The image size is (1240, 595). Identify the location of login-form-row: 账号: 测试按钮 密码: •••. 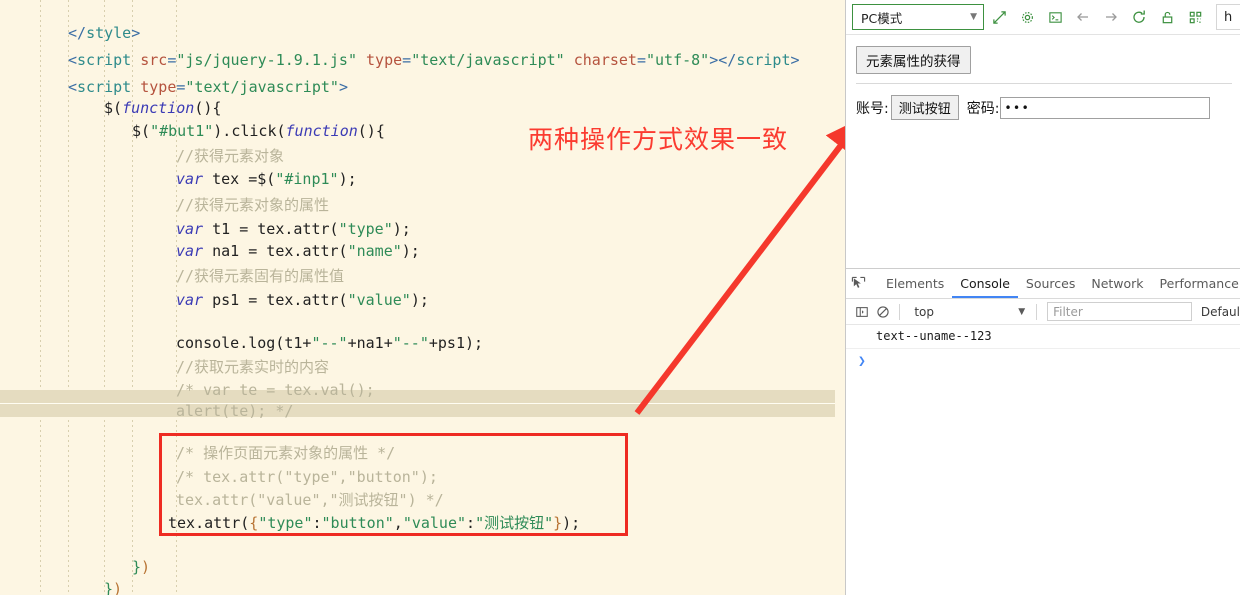
(1048, 107).